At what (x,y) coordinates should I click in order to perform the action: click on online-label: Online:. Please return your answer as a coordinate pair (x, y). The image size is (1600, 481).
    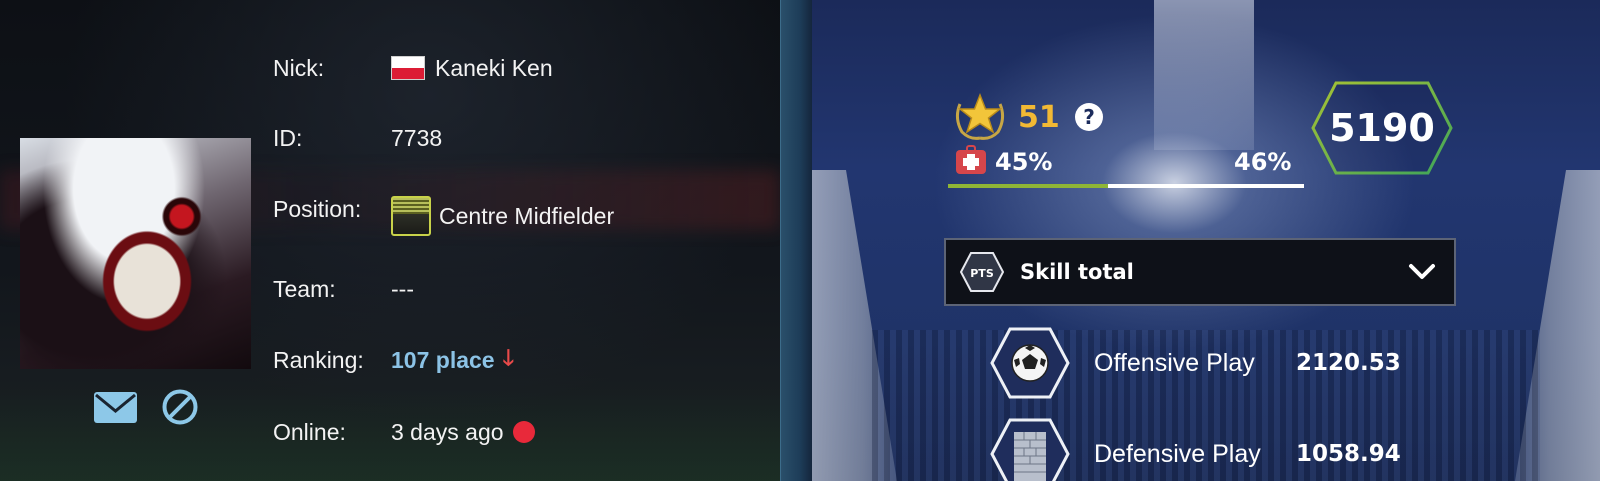
    Looking at the image, I should click on (309, 431).